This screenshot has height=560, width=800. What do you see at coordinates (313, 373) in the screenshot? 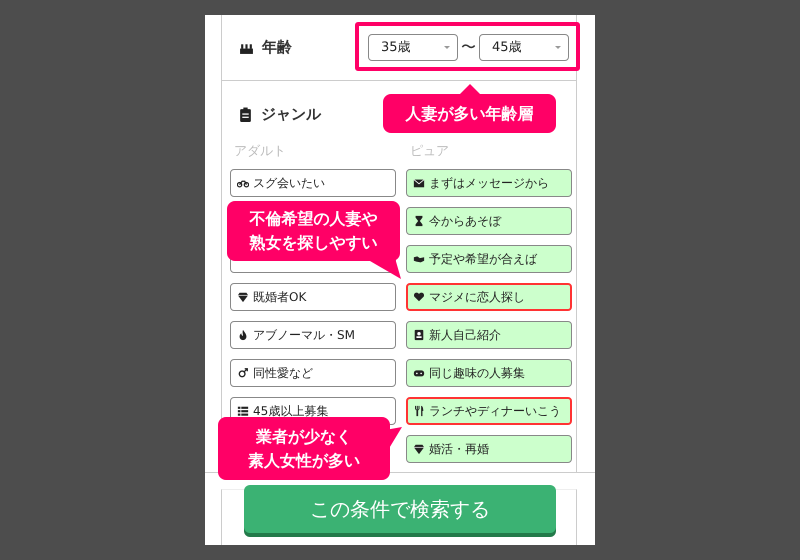
I see `genre-button: 同性愛など` at bounding box center [313, 373].